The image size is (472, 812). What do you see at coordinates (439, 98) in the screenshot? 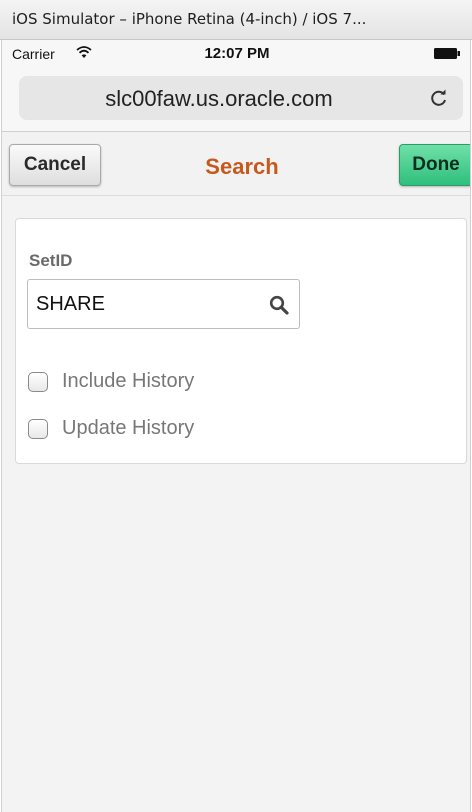
I see `reload-icon` at bounding box center [439, 98].